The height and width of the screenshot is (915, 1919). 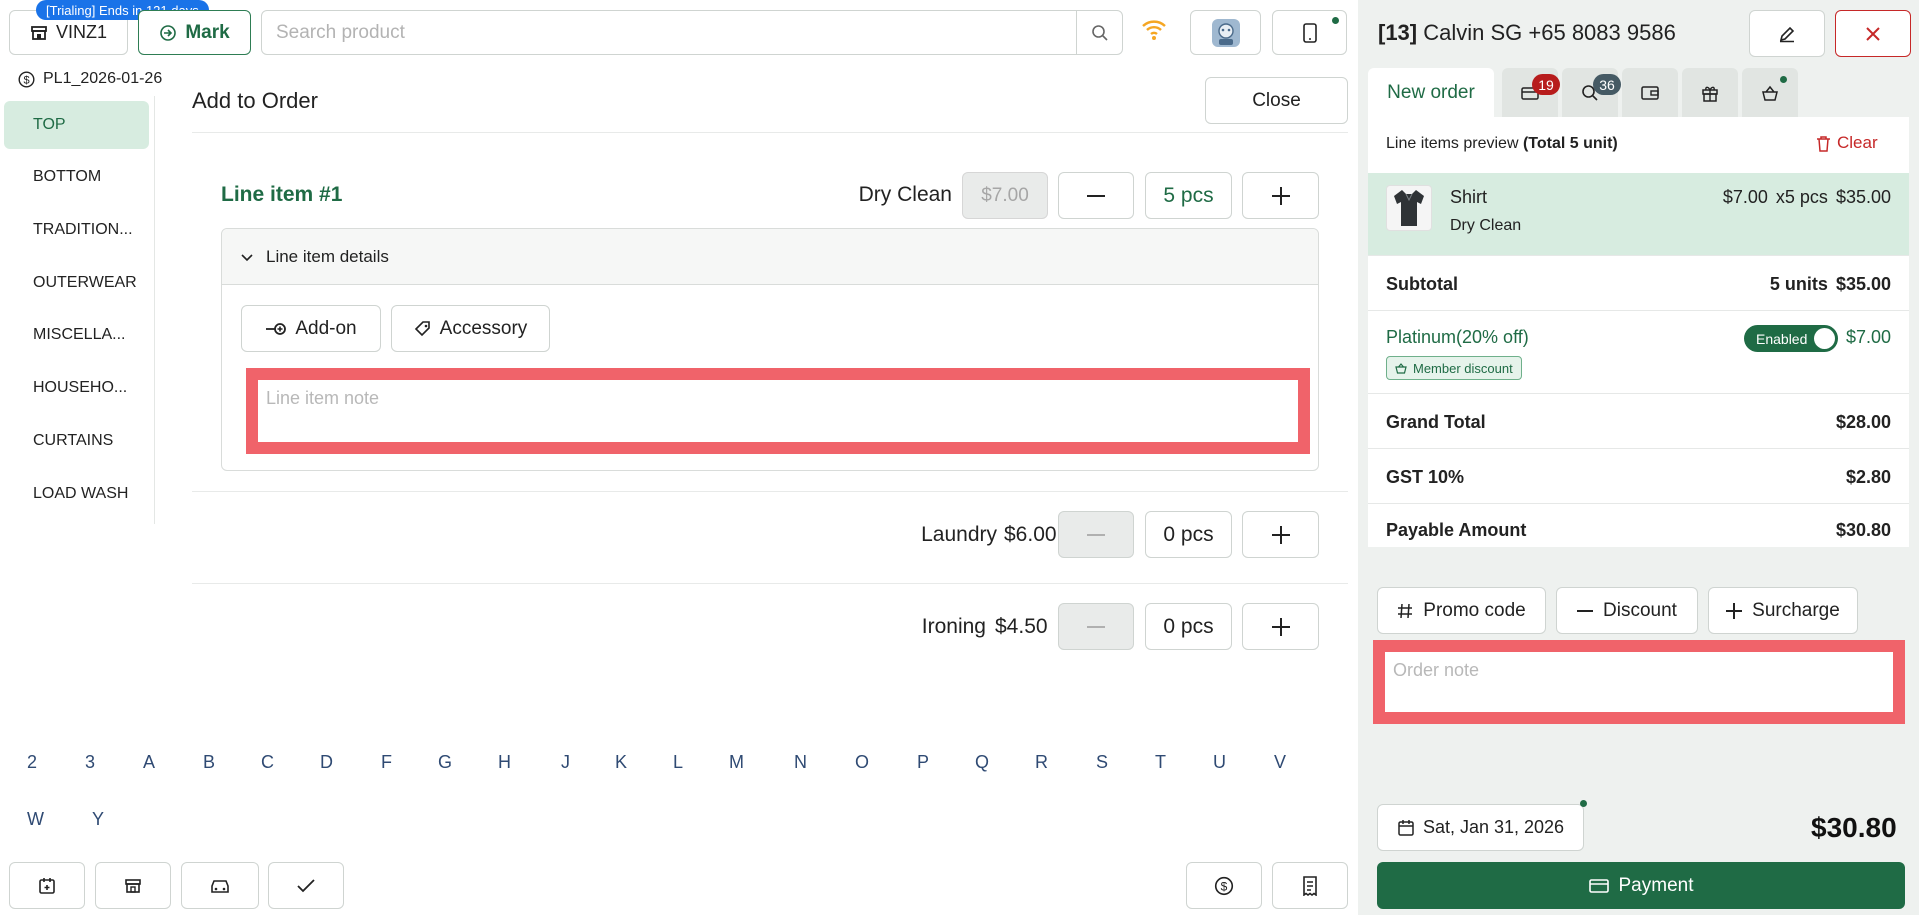 I want to click on line-item-note-input, so click(x=778, y=411).